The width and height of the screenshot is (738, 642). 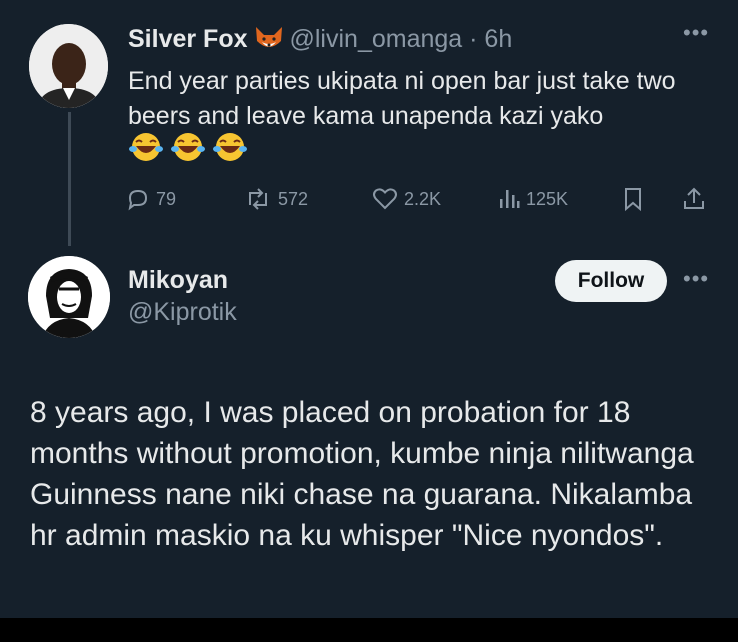 I want to click on share-button, so click(x=694, y=199).